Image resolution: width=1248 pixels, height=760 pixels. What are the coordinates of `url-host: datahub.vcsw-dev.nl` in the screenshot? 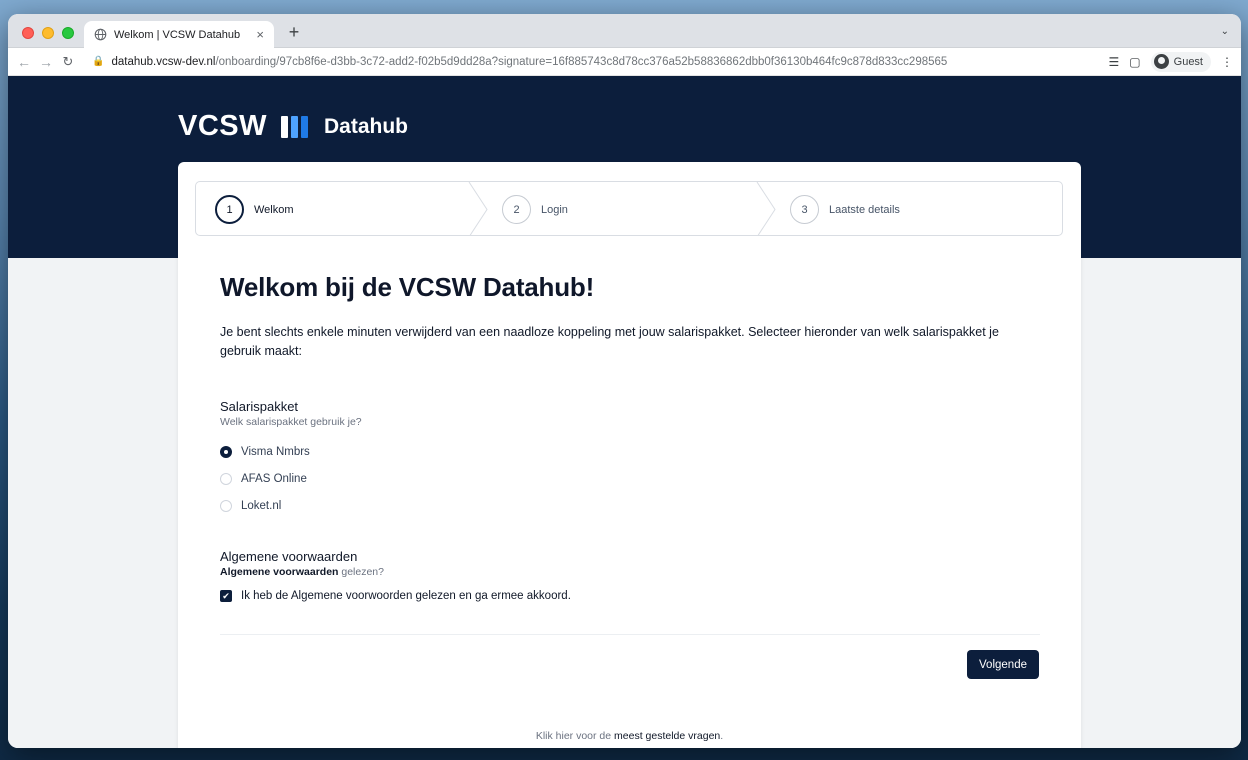 It's located at (163, 61).